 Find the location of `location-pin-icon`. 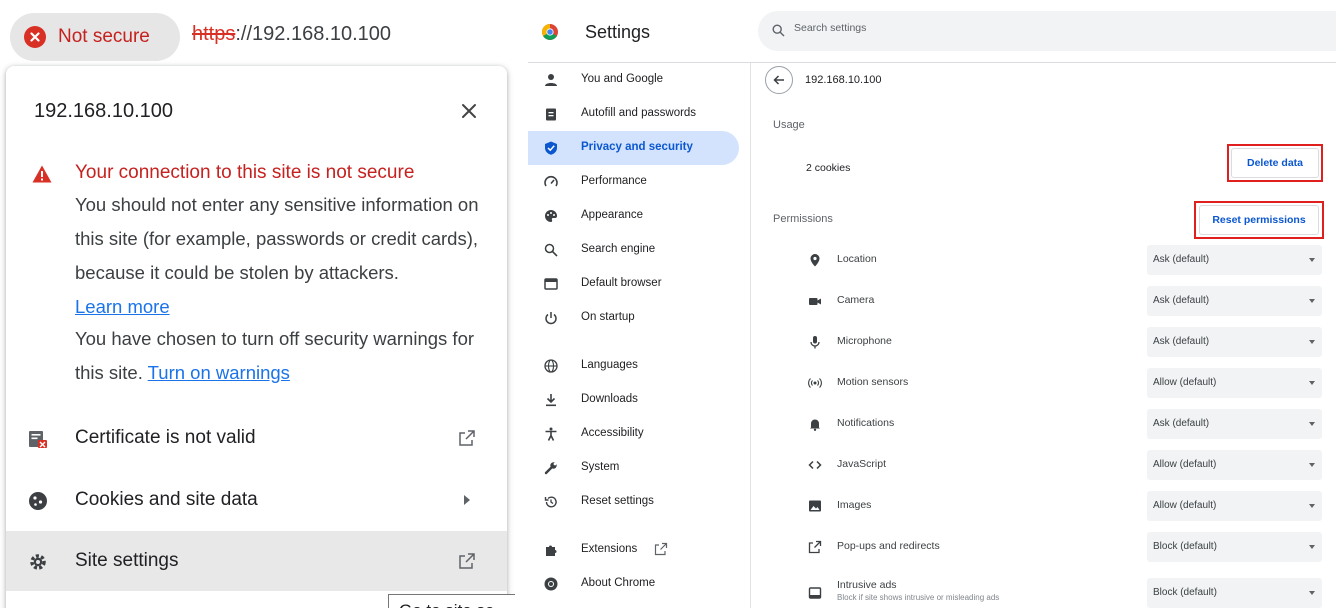

location-pin-icon is located at coordinates (815, 260).